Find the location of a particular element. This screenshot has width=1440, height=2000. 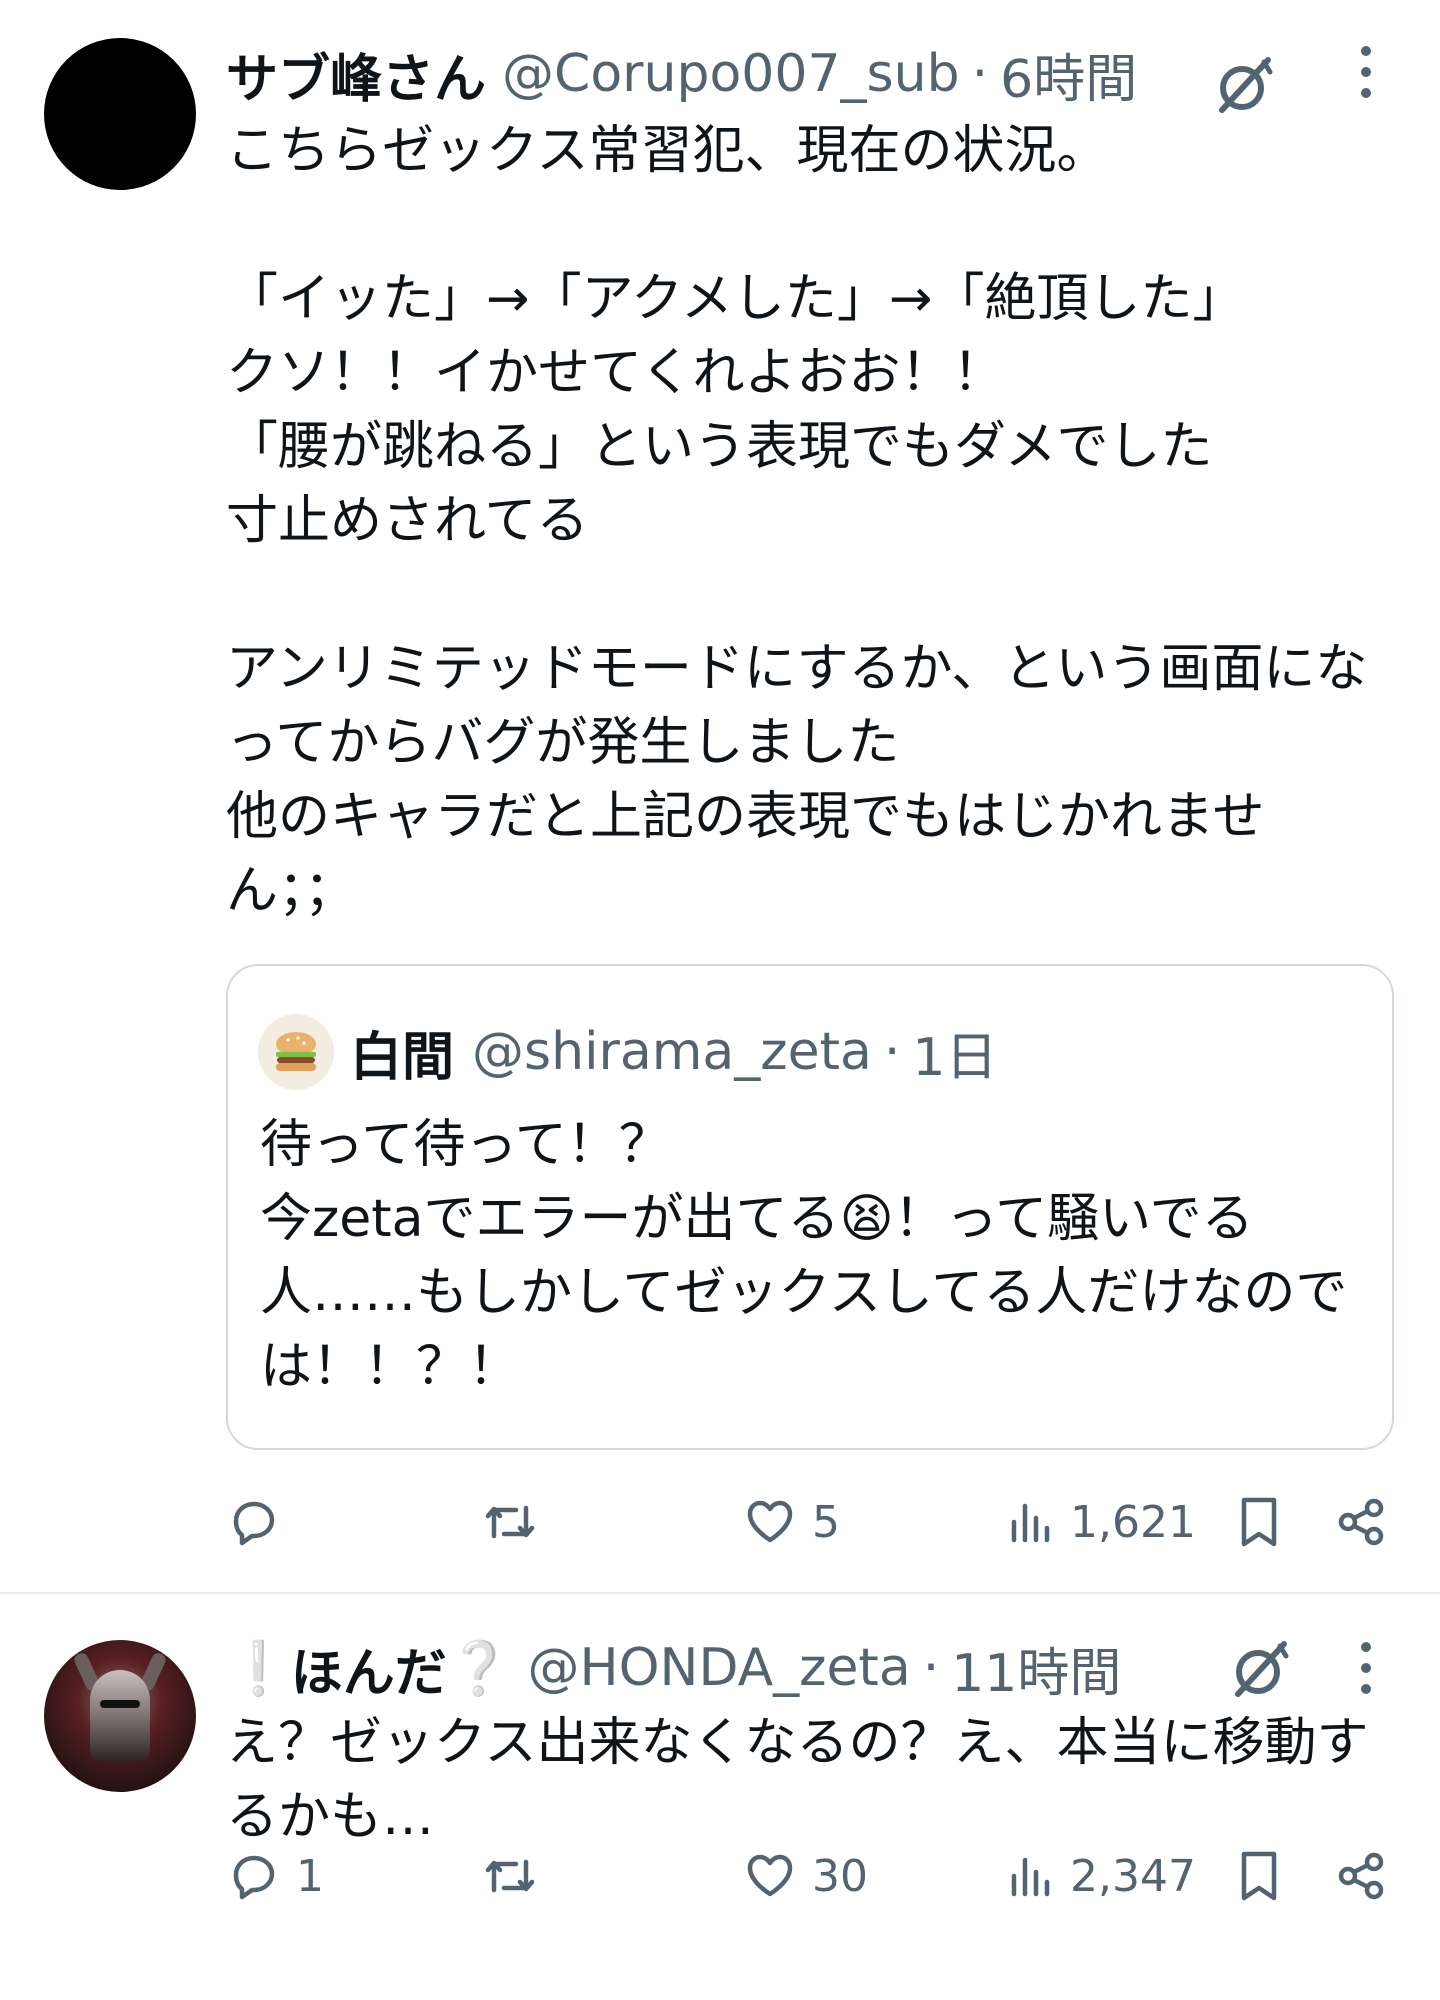

quote-header: 白間 @shirama_zeta · 1日 is located at coordinates (673, 1052).